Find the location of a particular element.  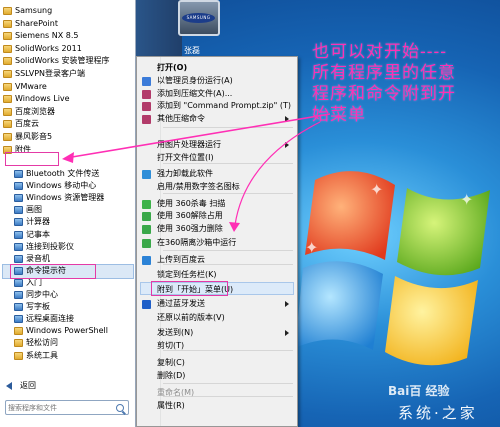

menu-item-label: 在360隔离沙箱中运行 is located at coordinates (197, 242).